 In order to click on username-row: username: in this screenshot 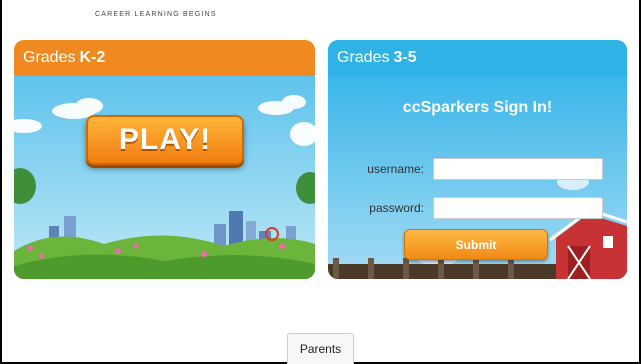, I will do `click(477, 169)`.